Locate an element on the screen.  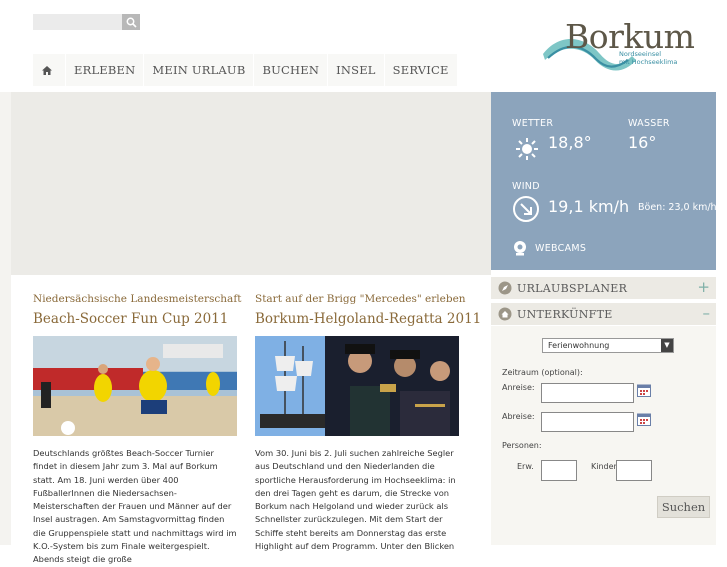
left-margin is located at coordinates (5, 318).